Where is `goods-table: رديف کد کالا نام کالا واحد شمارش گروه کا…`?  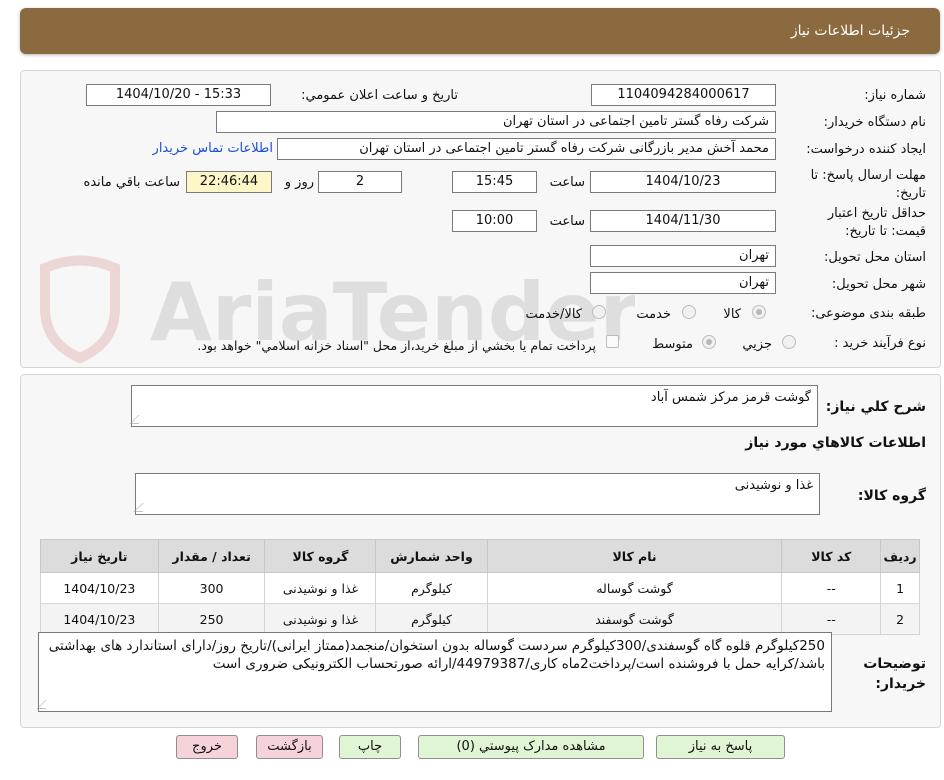 goods-table: رديف کد کالا نام کالا واحد شمارش گروه کا… is located at coordinates (480, 587).